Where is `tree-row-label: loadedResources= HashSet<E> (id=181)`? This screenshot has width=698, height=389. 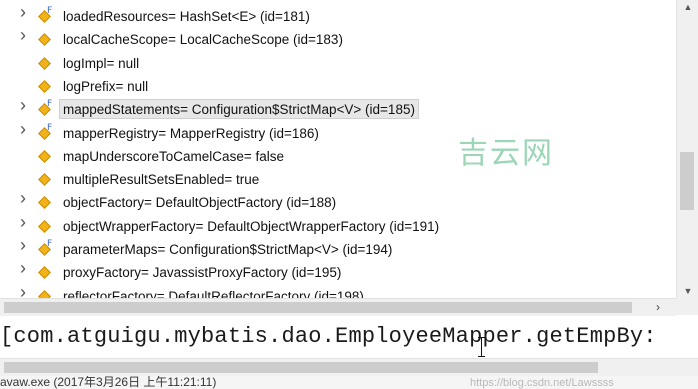
tree-row-label: loadedResources= HashSet<E> (id=181) is located at coordinates (186, 16).